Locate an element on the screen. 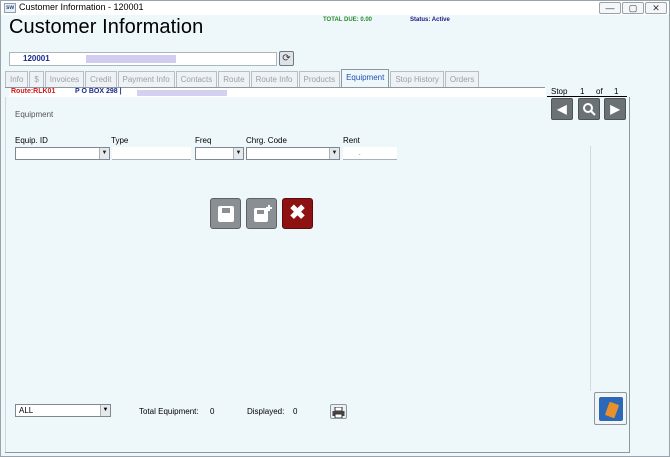 This screenshot has height=457, width=670. close-icon: ✖ is located at coordinates (297, 213).